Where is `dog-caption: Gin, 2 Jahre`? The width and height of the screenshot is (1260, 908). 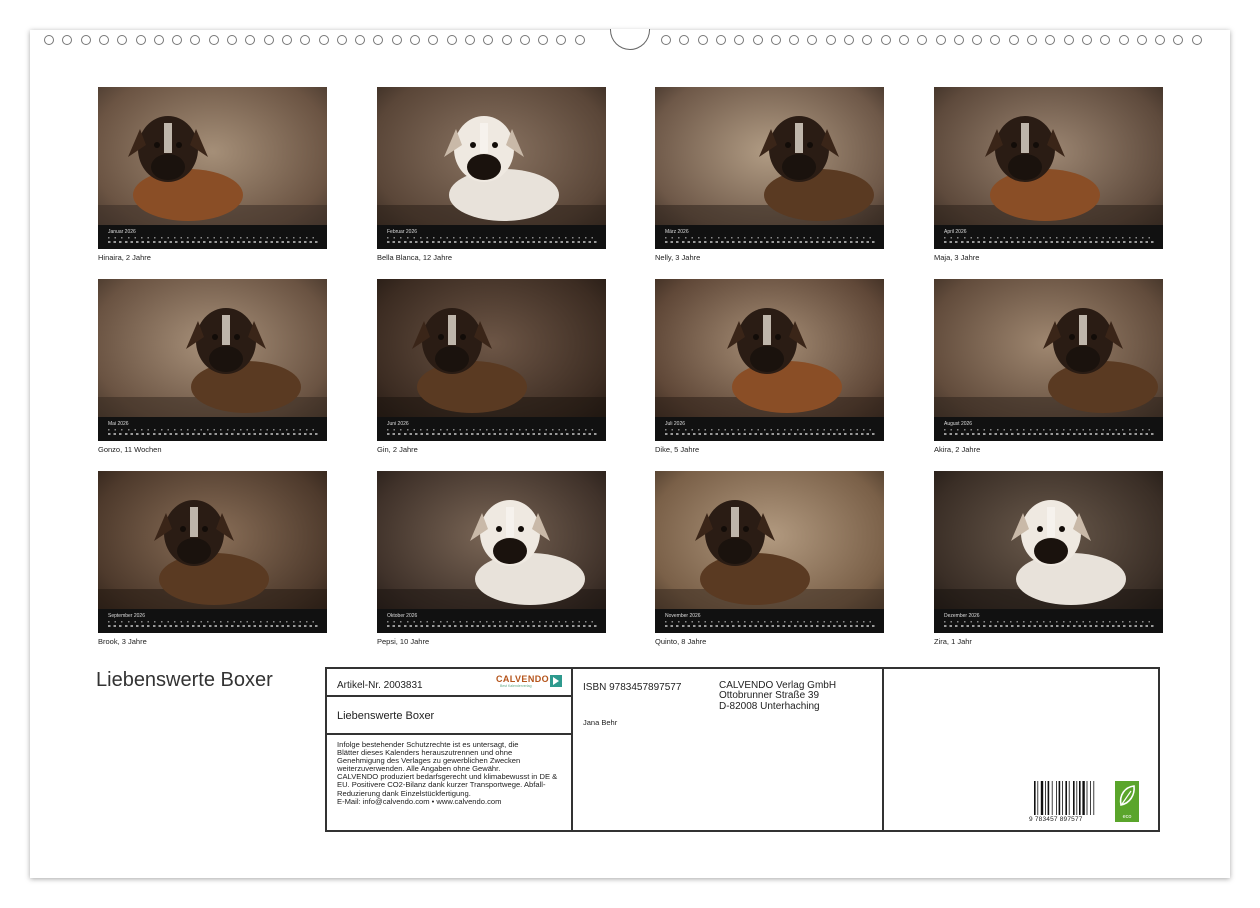 dog-caption: Gin, 2 Jahre is located at coordinates (397, 449).